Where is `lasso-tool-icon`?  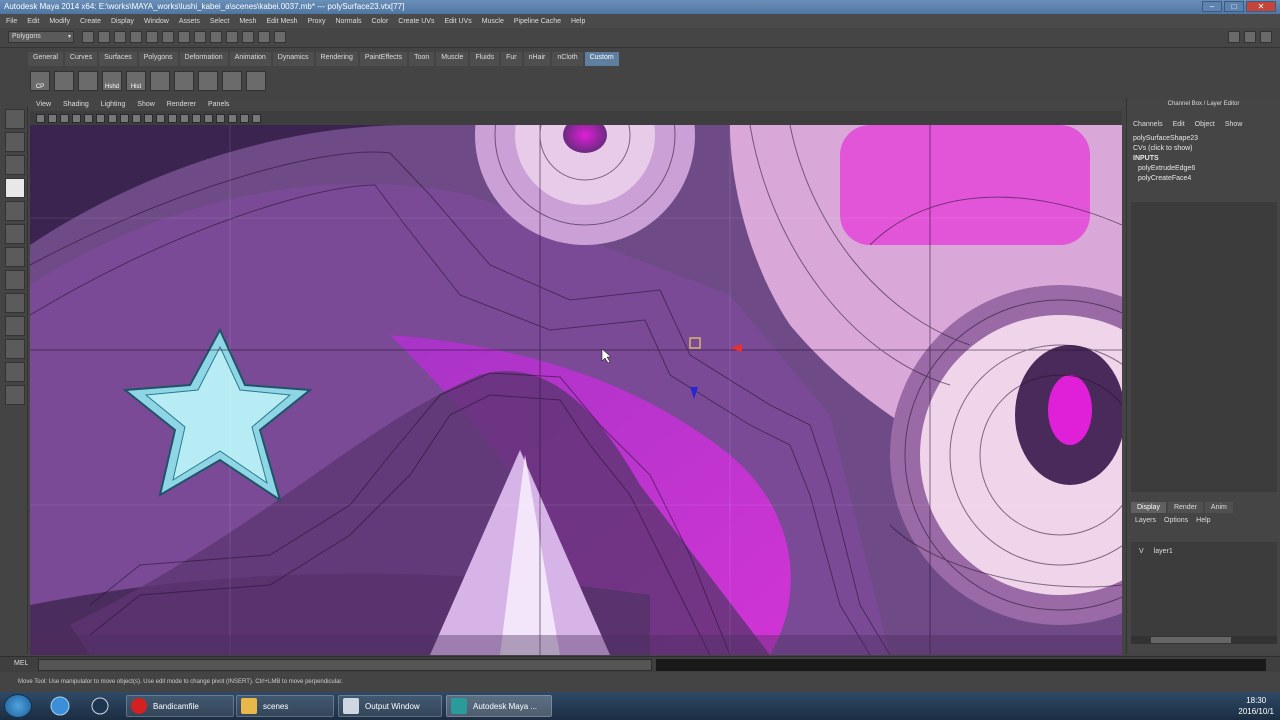
lasso-tool-icon is located at coordinates (15, 142).